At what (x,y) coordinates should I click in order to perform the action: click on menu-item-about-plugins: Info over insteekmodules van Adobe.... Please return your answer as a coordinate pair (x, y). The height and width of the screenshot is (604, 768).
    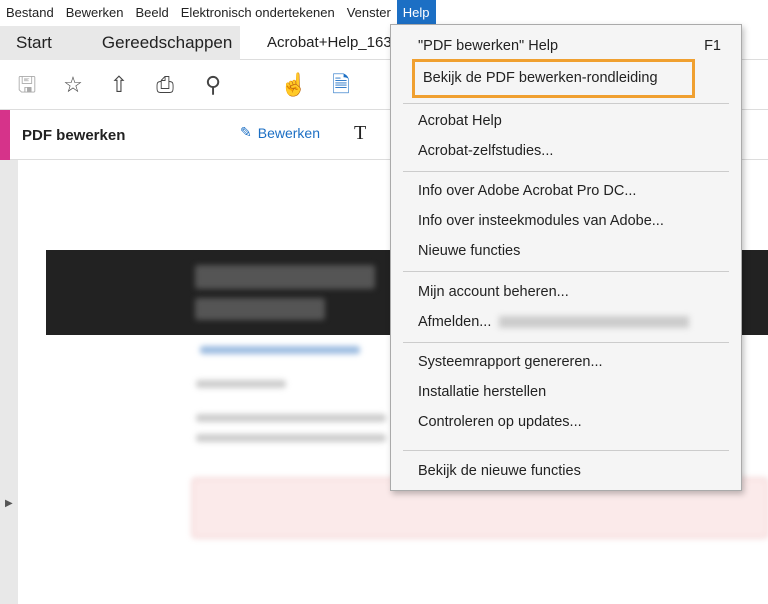
    Looking at the image, I should click on (541, 221).